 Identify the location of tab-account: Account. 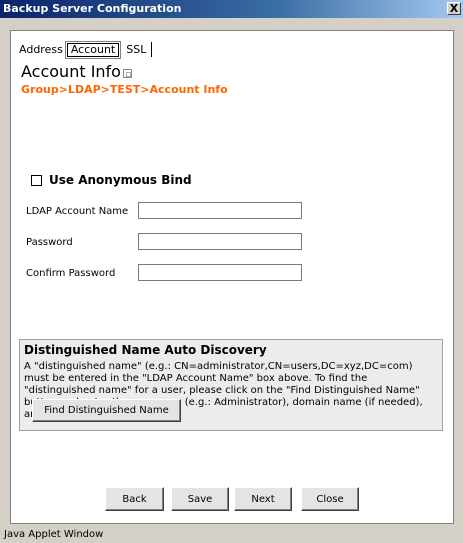
(93, 50).